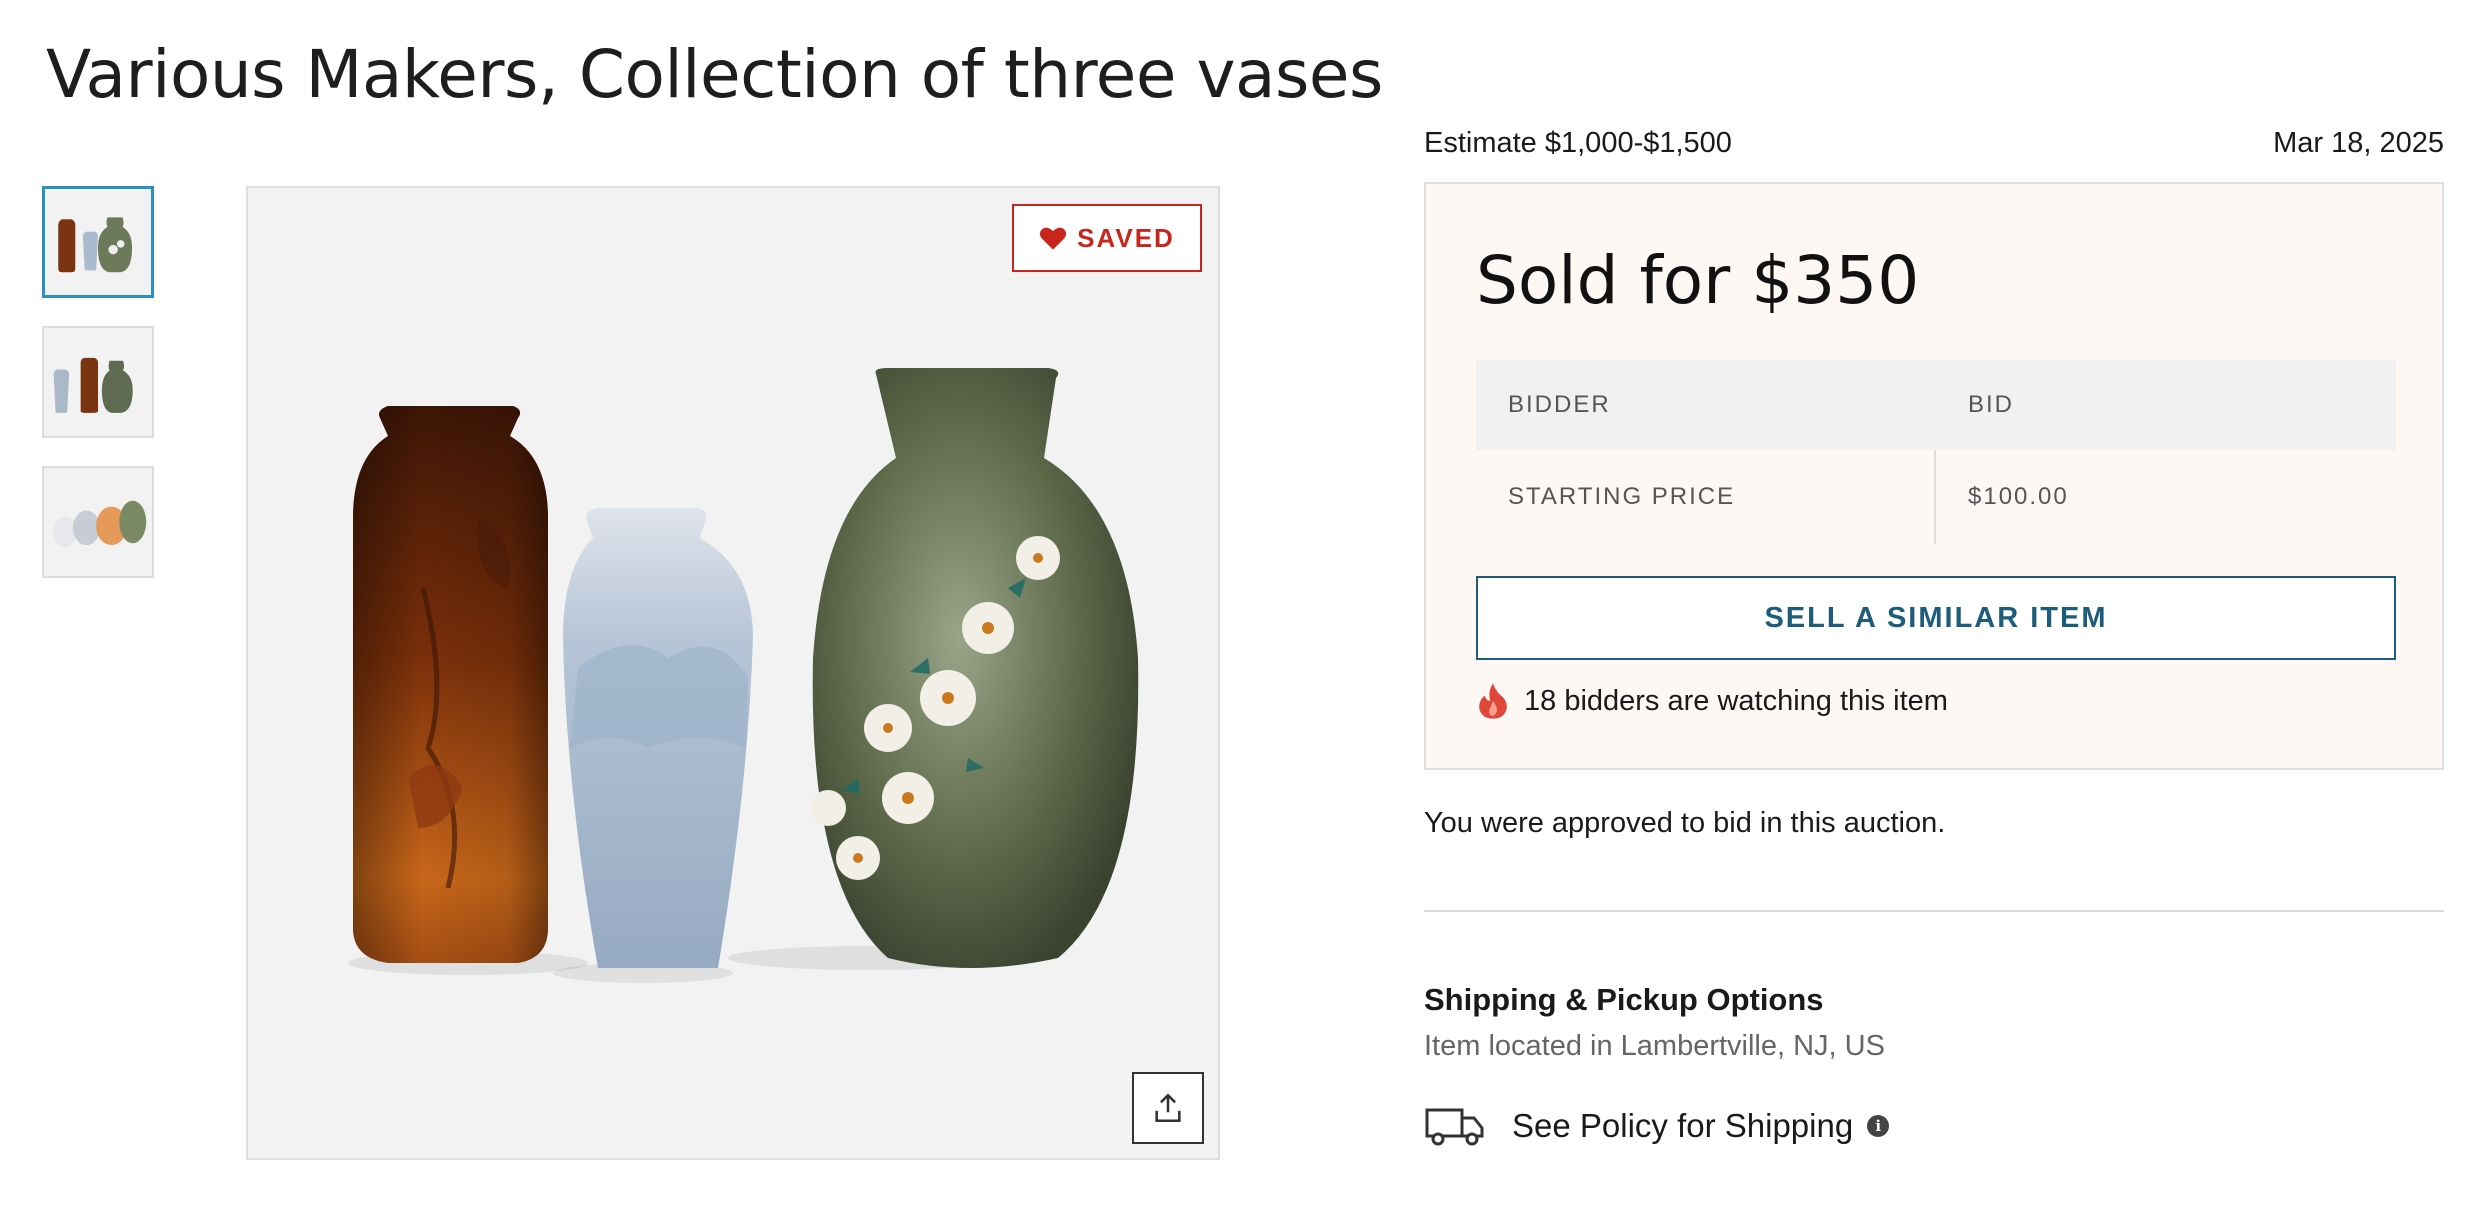 The width and height of the screenshot is (2488, 1214). Describe the element at coordinates (1736, 700) in the screenshot. I see `watchers-text: 18 bidders are watching this item` at that location.